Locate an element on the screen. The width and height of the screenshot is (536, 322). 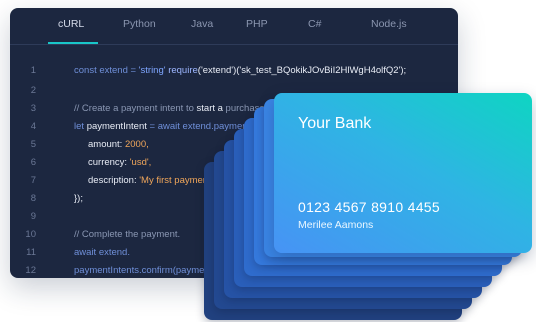
code-key: description: is located at coordinates (114, 180).